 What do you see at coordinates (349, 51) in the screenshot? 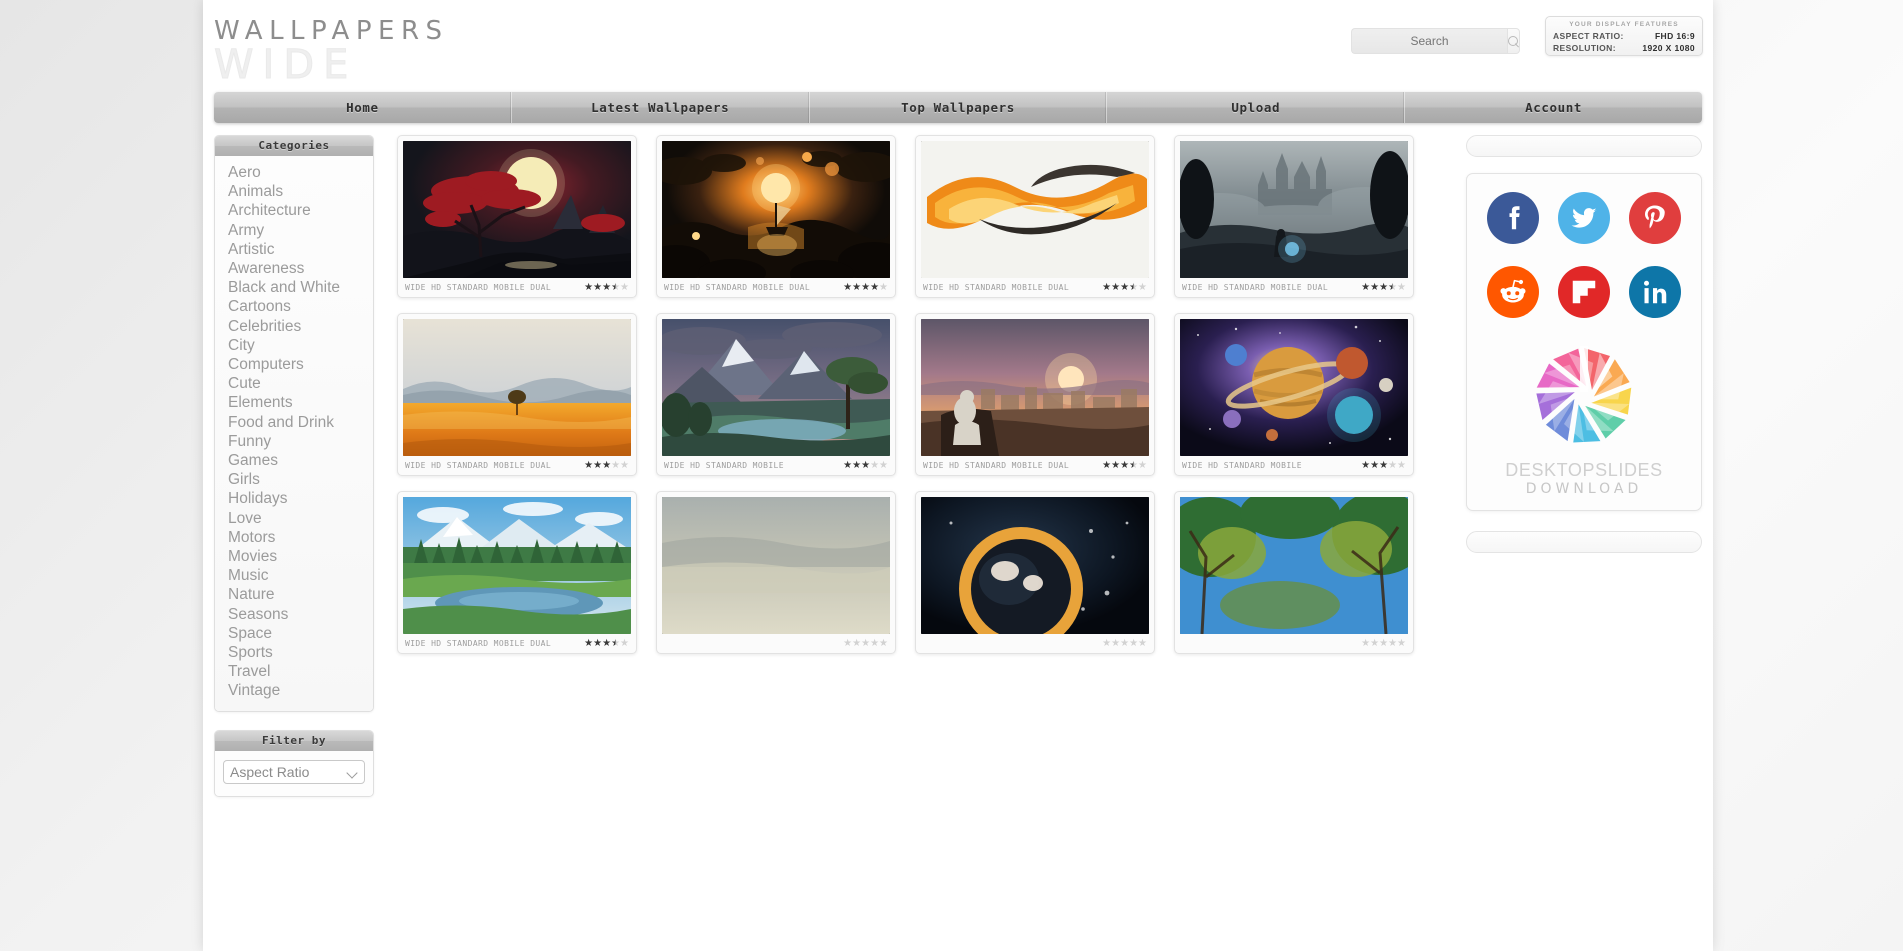
I see `site-logo: WALLPAPERS WIDE` at bounding box center [349, 51].